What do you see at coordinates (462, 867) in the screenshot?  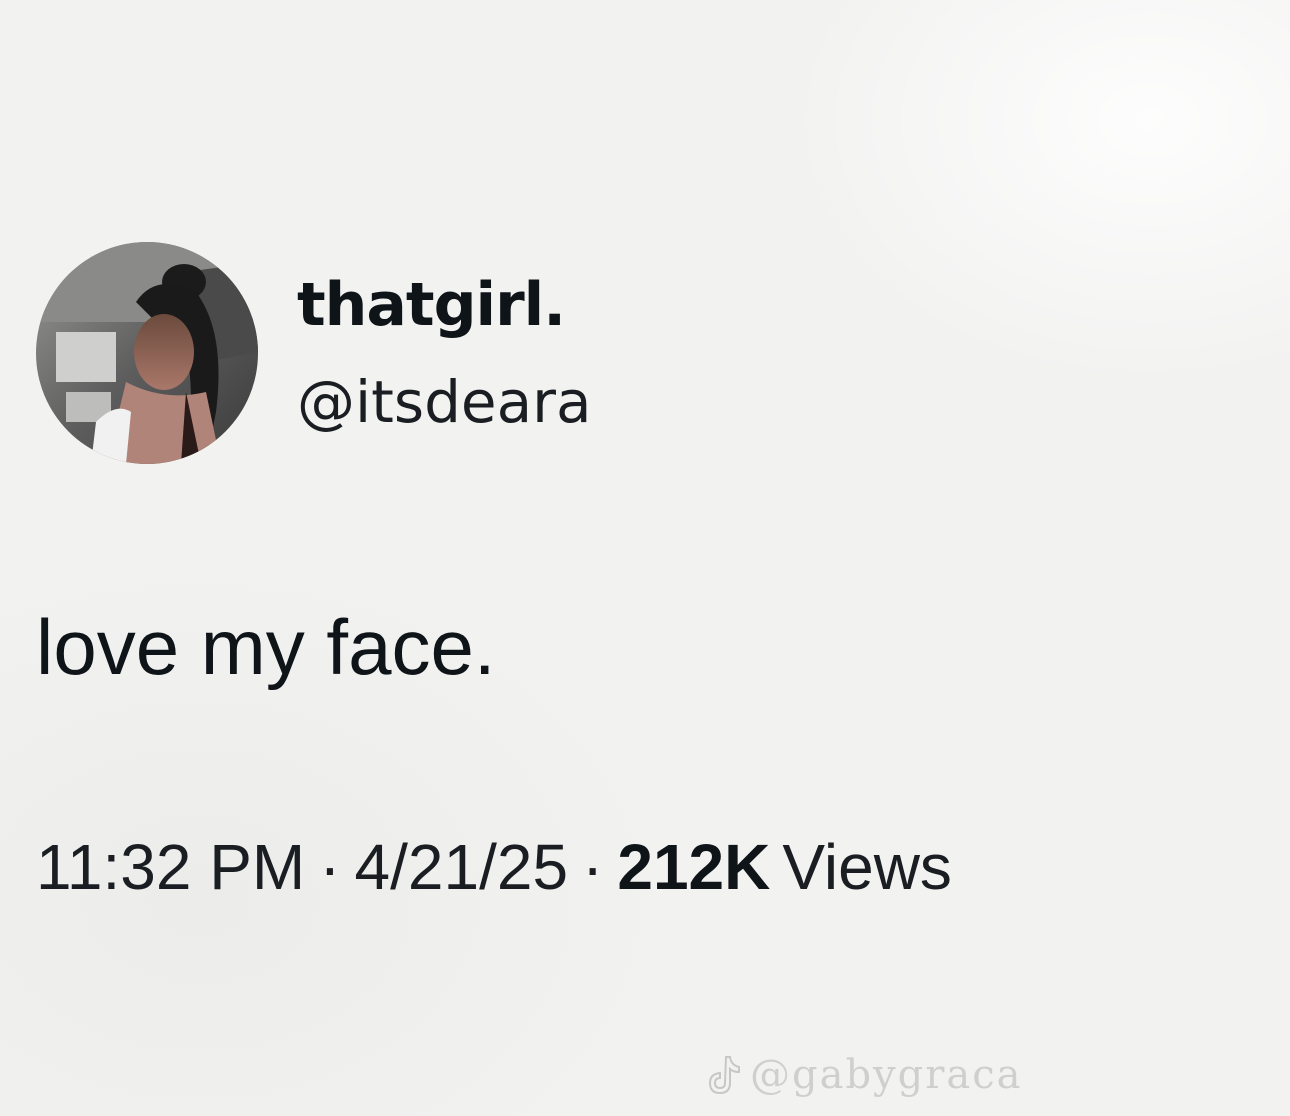 I see `tweet-date: 4/21/25` at bounding box center [462, 867].